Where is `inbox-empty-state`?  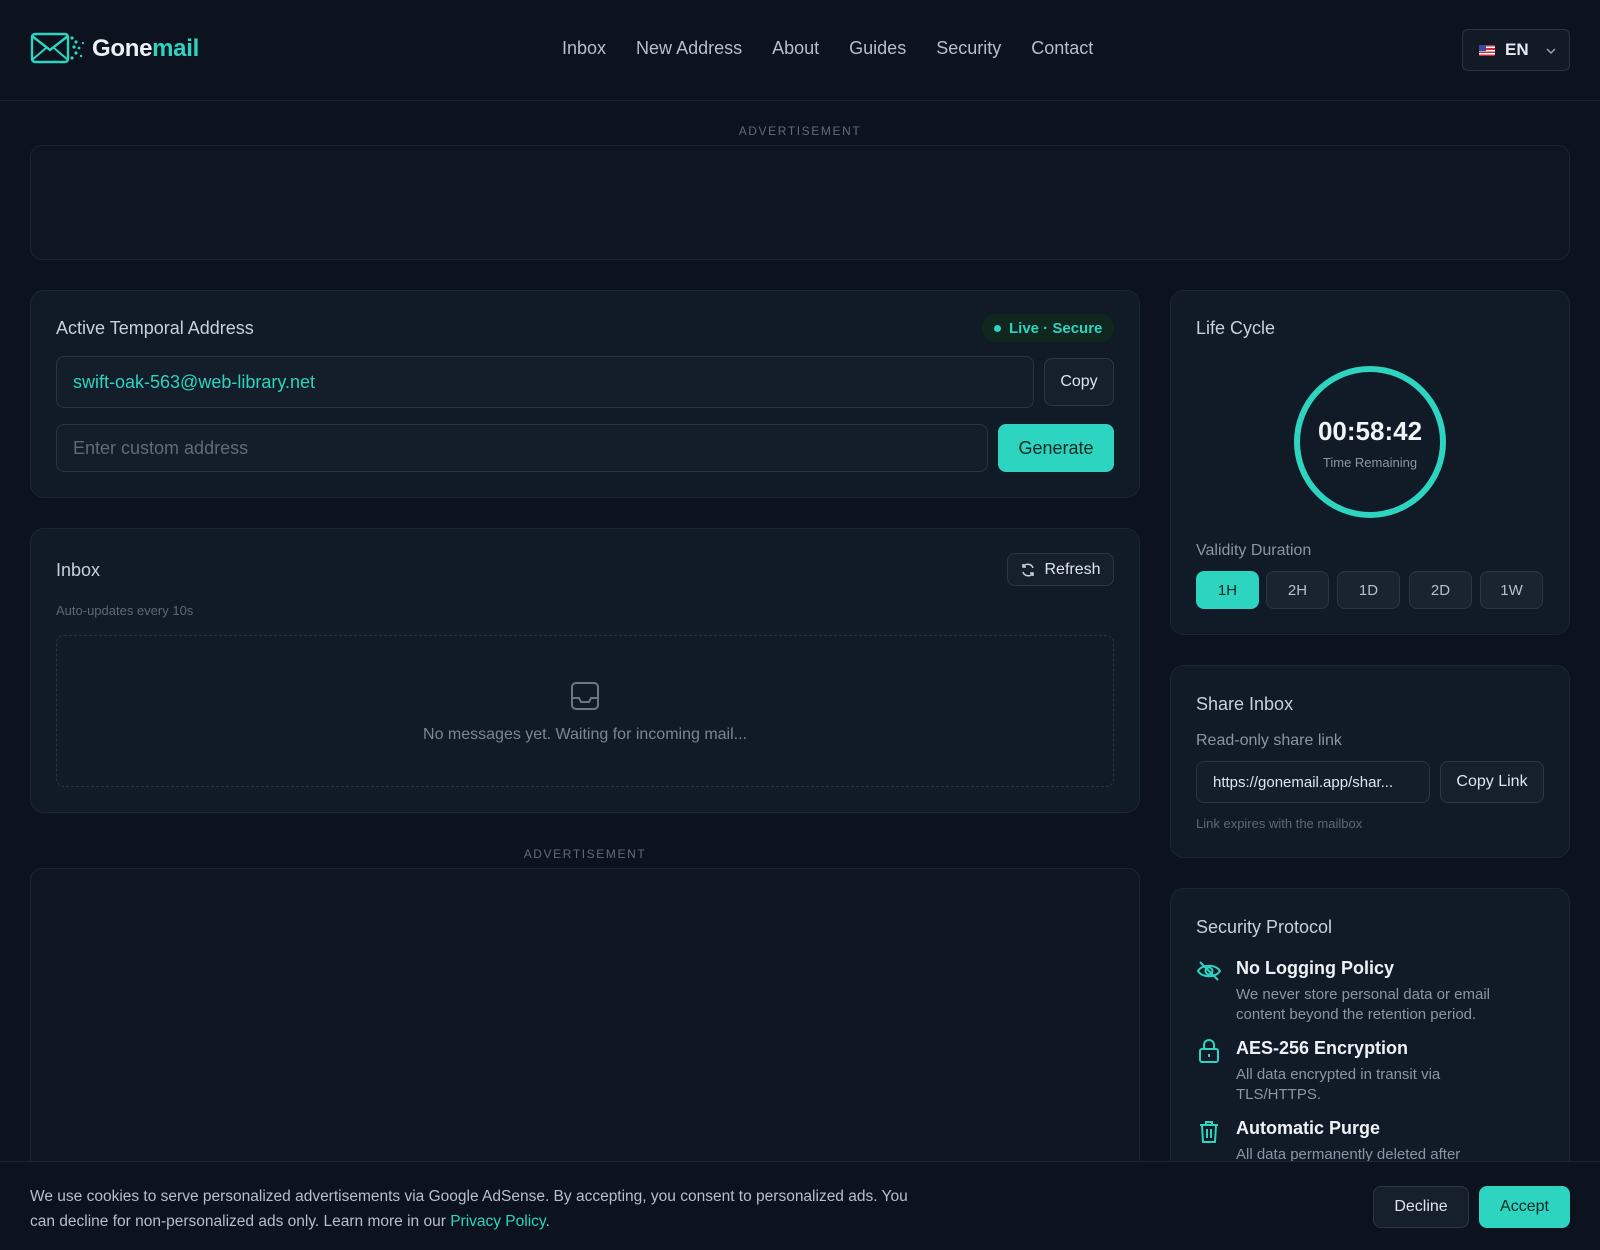
inbox-empty-state is located at coordinates (585, 711).